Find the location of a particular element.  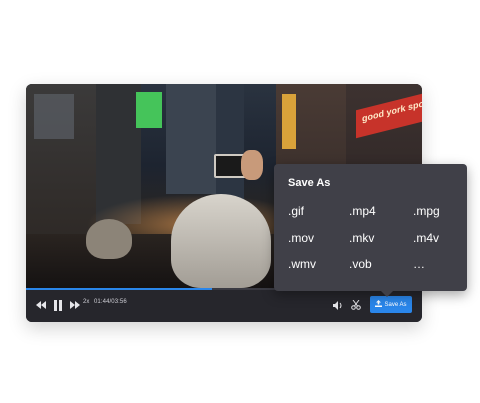

building-left-window is located at coordinates (54, 116).